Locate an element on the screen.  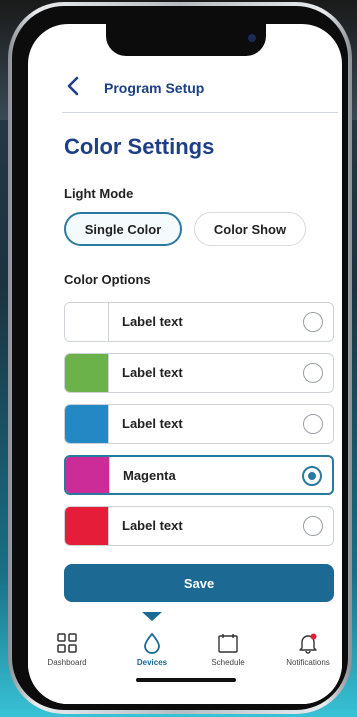
nav-item-devices: Devices is located at coordinates (152, 649).